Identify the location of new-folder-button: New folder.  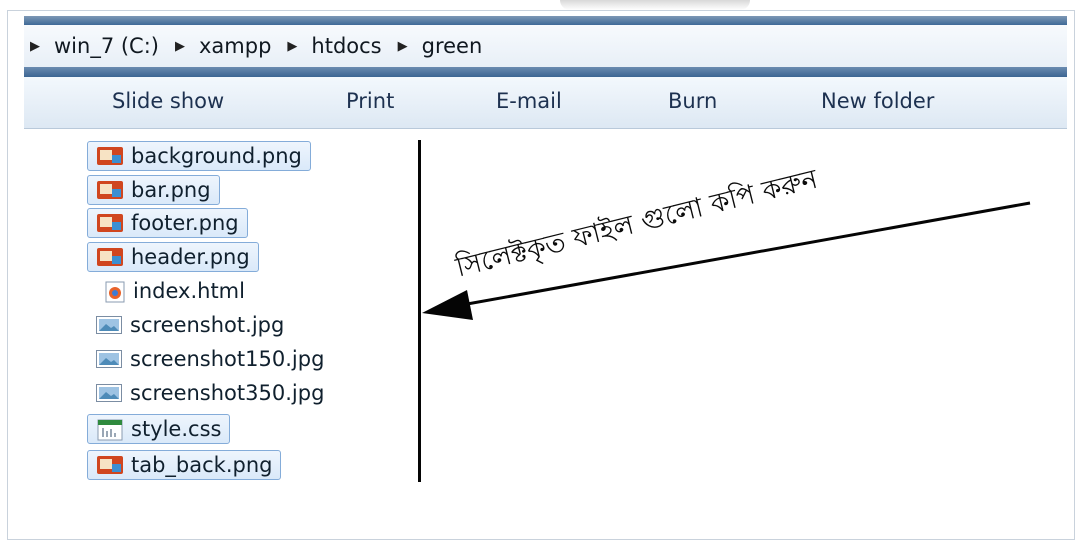
(877, 101).